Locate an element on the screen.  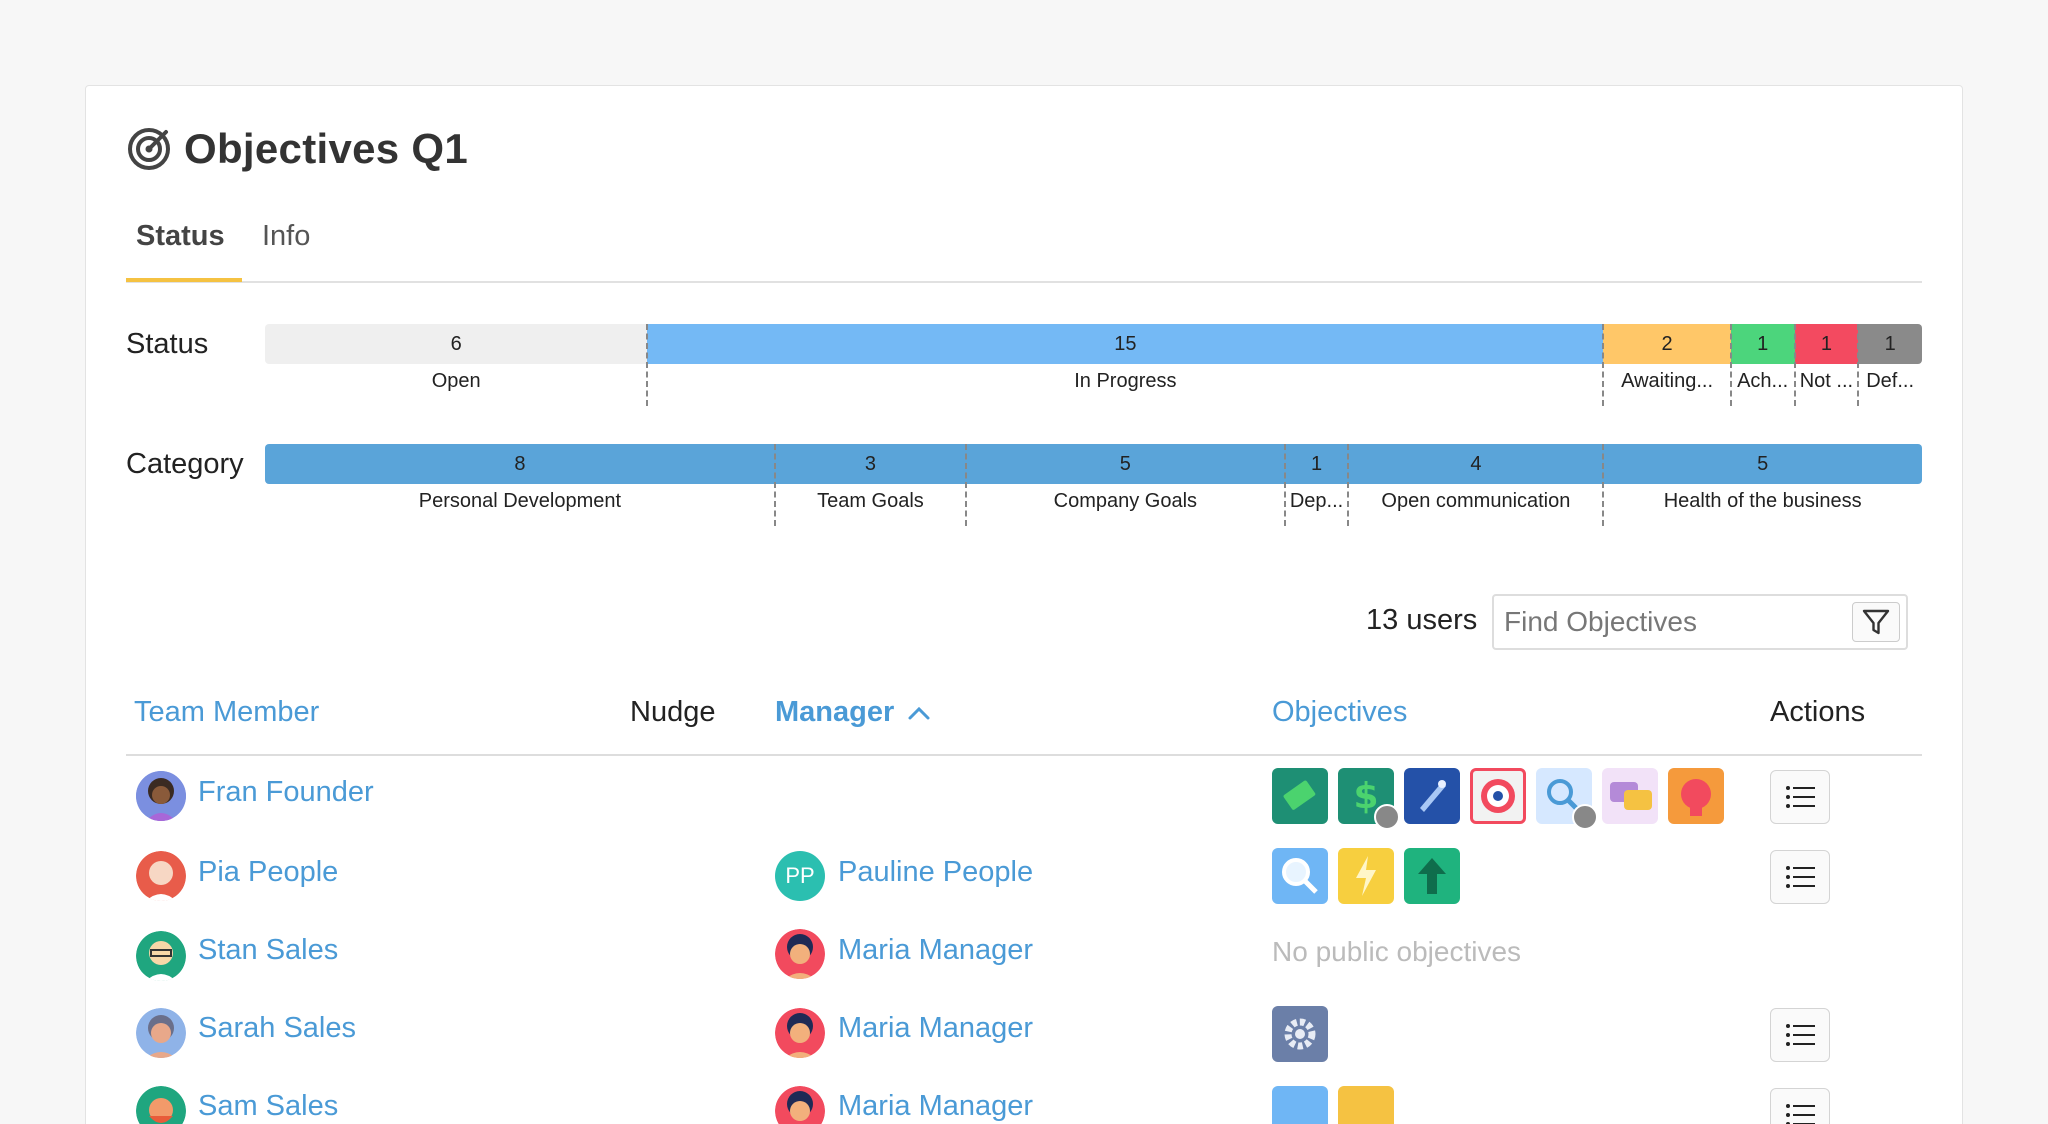
category-segment-label: Company Goals is located at coordinates (1125, 501).